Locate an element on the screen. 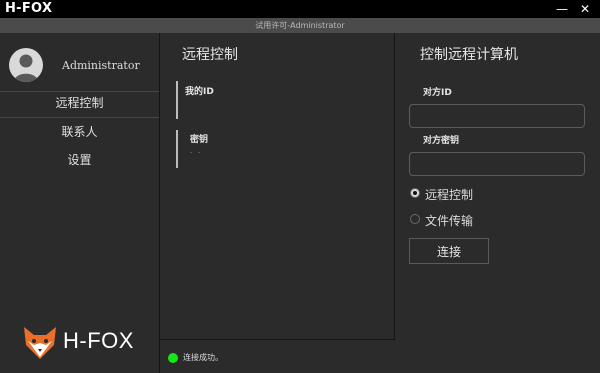  close-button: ✕ is located at coordinates (585, 9).